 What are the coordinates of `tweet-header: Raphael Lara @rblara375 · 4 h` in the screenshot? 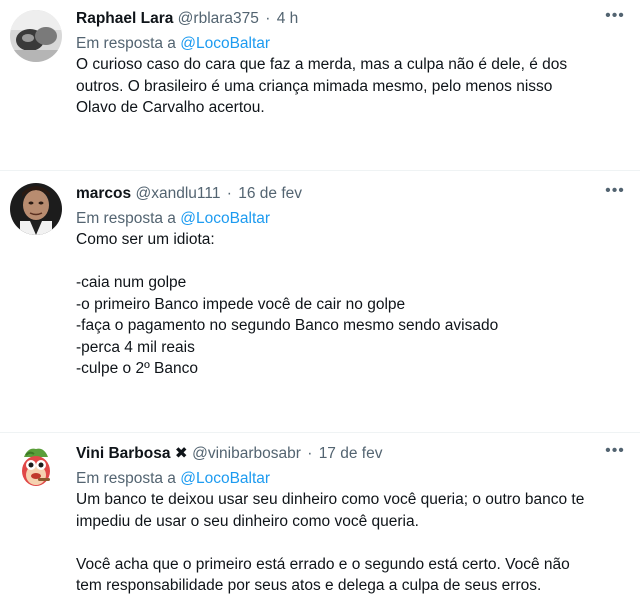 It's located at (351, 19).